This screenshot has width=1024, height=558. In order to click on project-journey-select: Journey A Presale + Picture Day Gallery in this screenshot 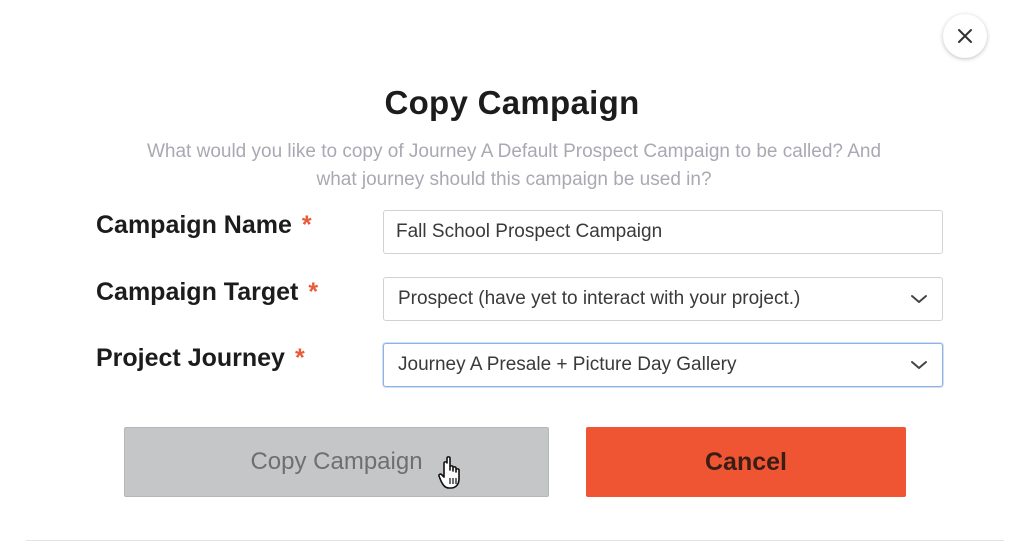, I will do `click(663, 365)`.